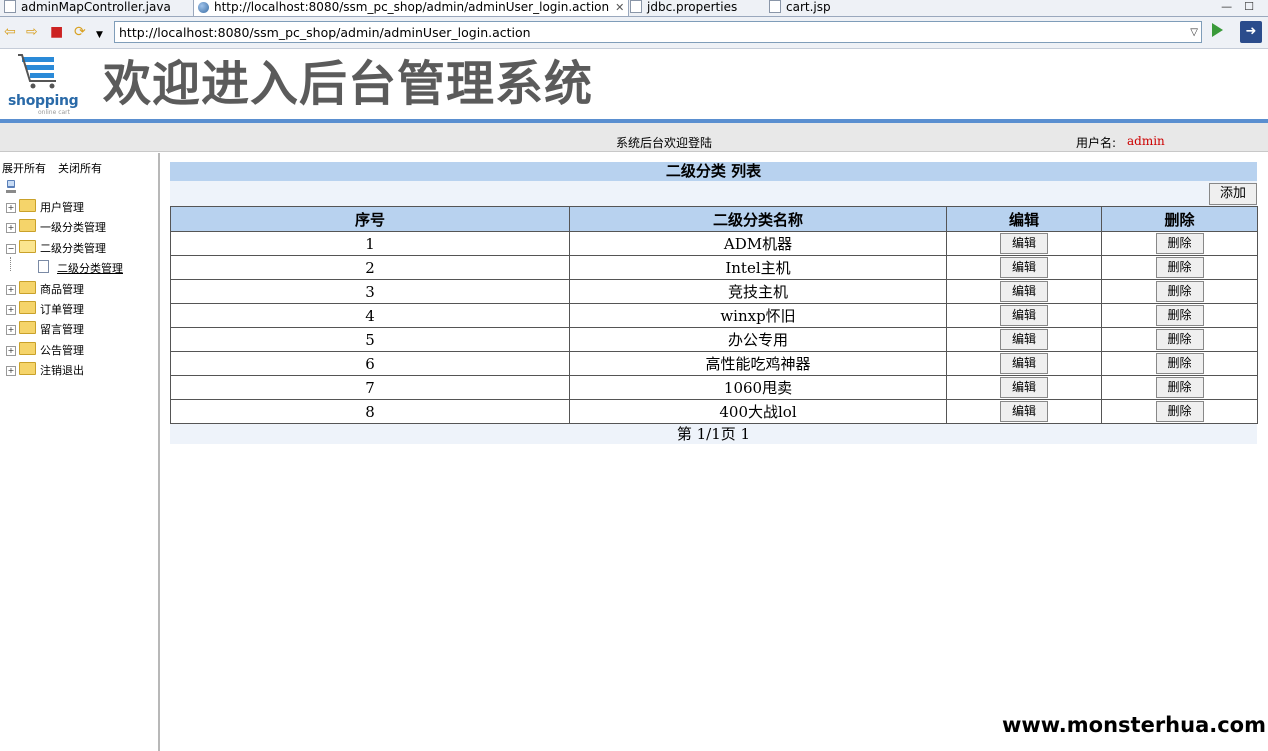 The image size is (1268, 751). What do you see at coordinates (370, 339) in the screenshot?
I see `cell-id: 5` at bounding box center [370, 339].